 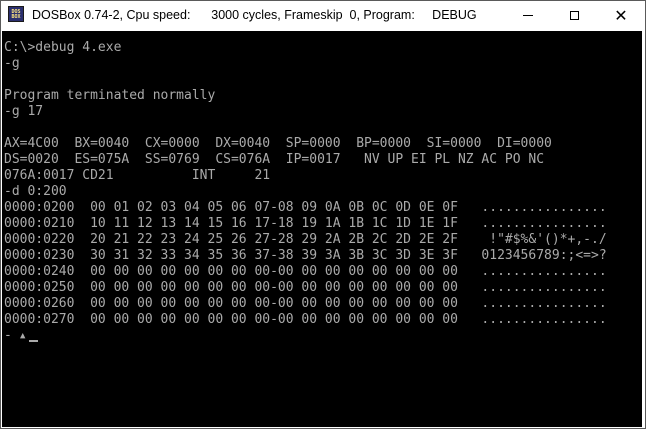 I want to click on dosbox-app-icon: DOS BOX, so click(x=16, y=14).